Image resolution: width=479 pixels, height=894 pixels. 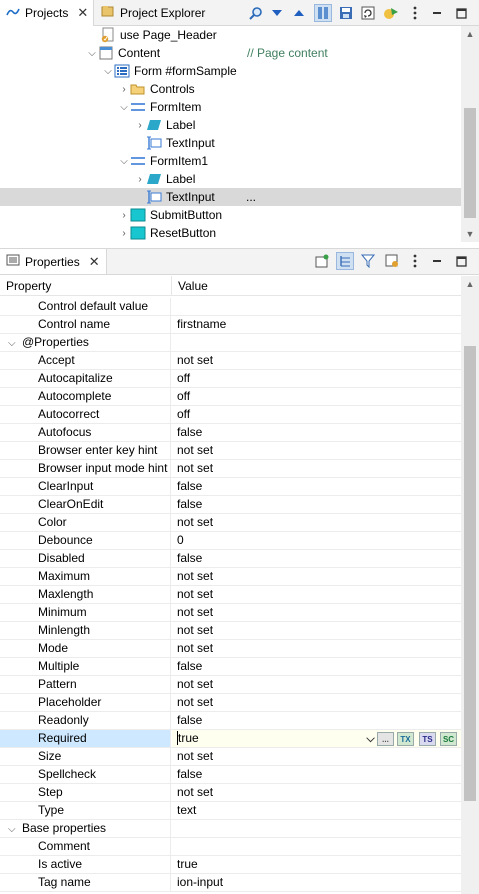 I want to click on property-row-pattern: Pattern not set, so click(x=230, y=685).